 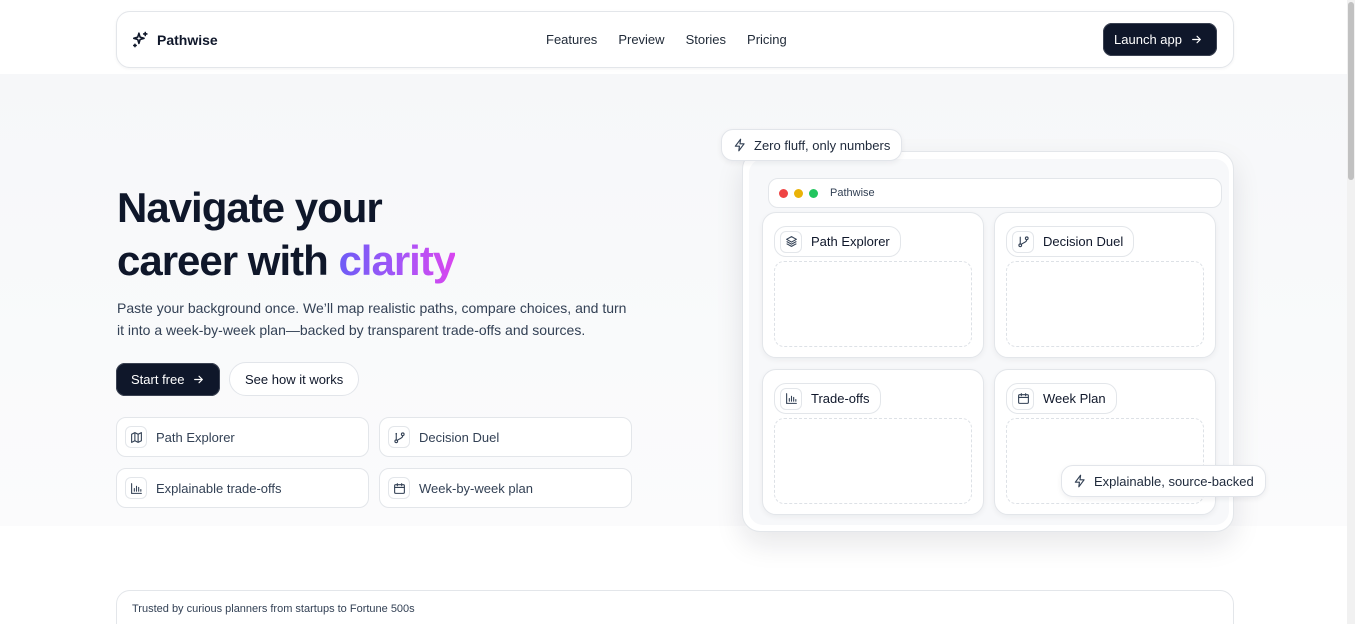 What do you see at coordinates (219, 488) in the screenshot?
I see `feature-label: Explainable trade-offs` at bounding box center [219, 488].